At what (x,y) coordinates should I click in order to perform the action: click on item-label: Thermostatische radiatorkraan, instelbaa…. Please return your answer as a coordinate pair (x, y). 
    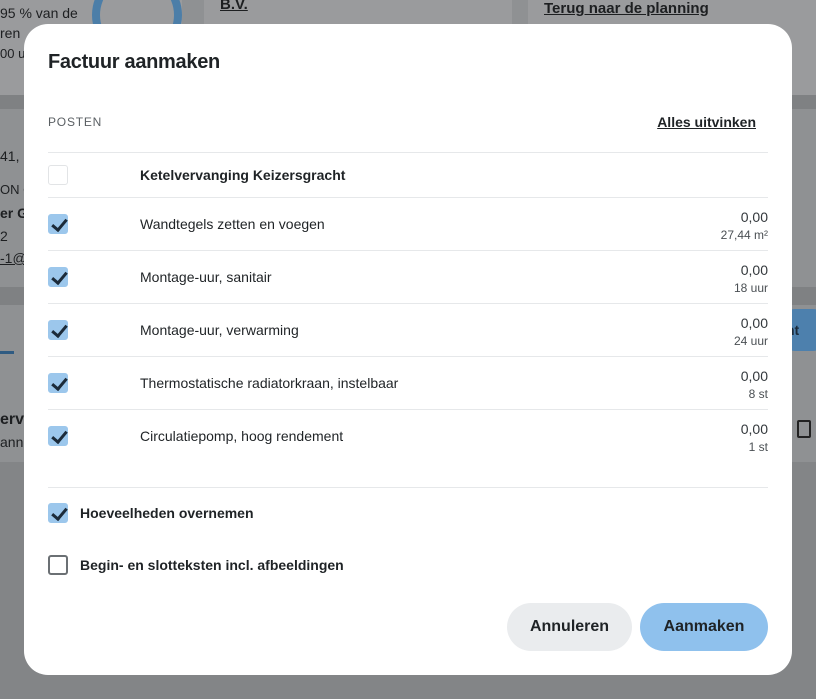
    Looking at the image, I should click on (269, 383).